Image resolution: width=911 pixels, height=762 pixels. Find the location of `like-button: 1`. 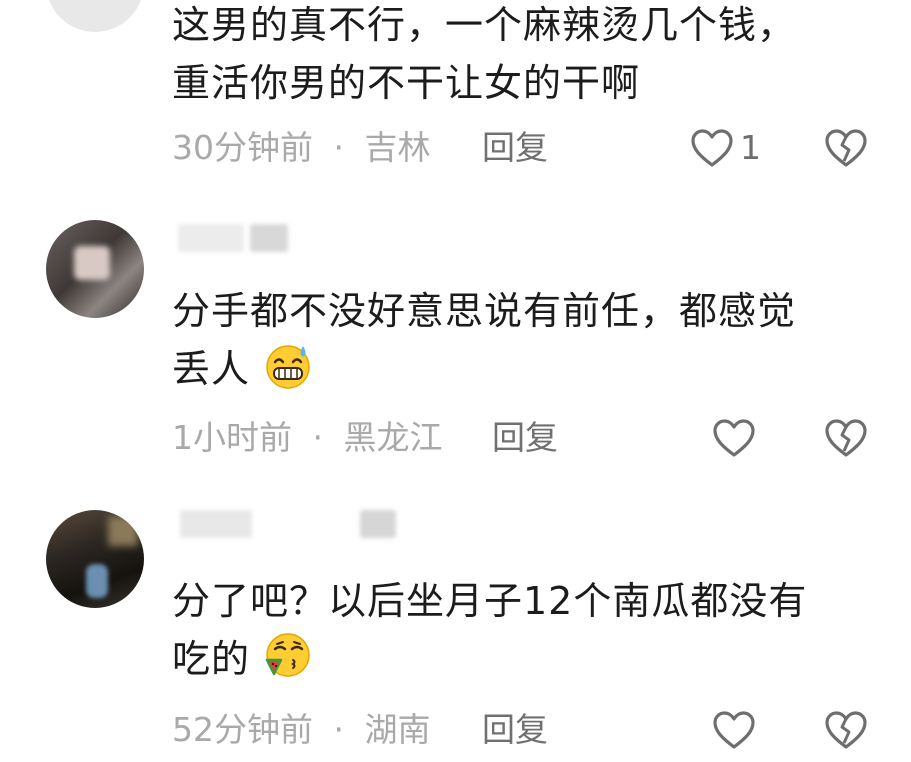

like-button: 1 is located at coordinates (725, 148).